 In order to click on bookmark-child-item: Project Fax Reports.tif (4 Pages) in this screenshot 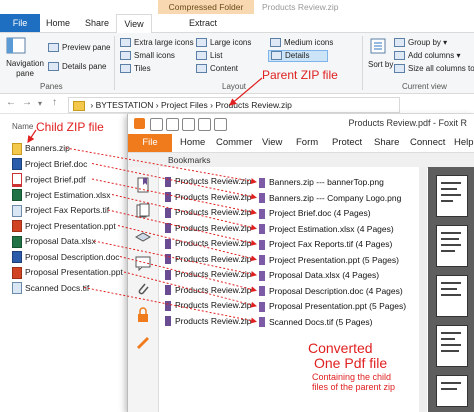, I will do `click(325, 244)`.